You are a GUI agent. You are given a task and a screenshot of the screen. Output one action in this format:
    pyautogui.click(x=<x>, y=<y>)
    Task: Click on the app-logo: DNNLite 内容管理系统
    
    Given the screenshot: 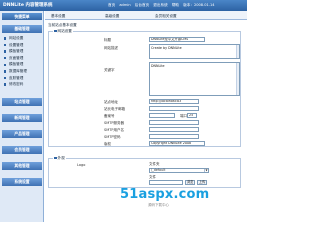 What is the action you would take?
    pyautogui.click(x=28, y=5)
    